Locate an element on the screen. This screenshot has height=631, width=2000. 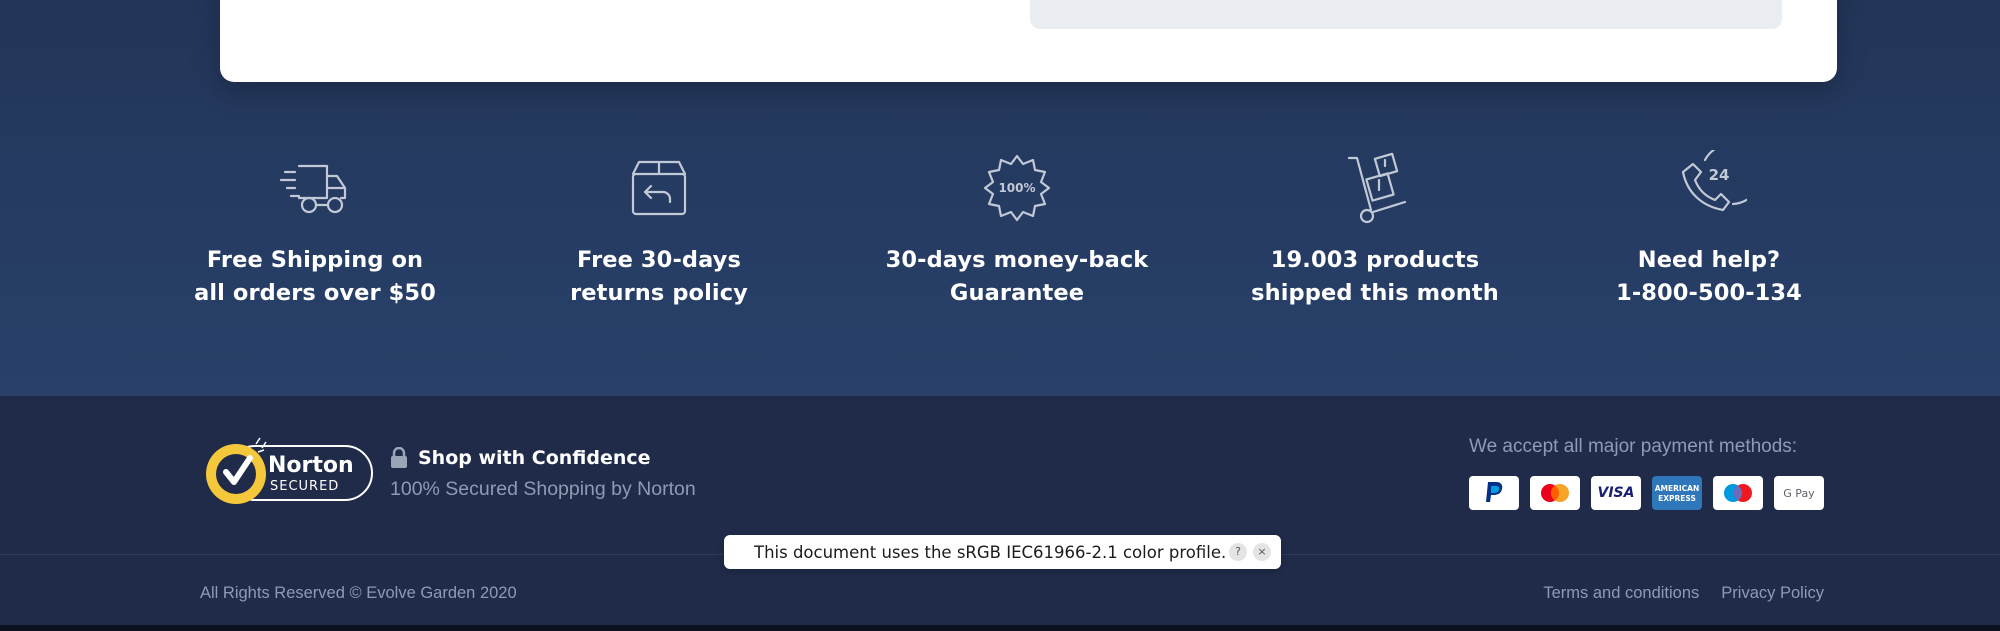
feature-line-2: all orders over $50 is located at coordinates (315, 293).